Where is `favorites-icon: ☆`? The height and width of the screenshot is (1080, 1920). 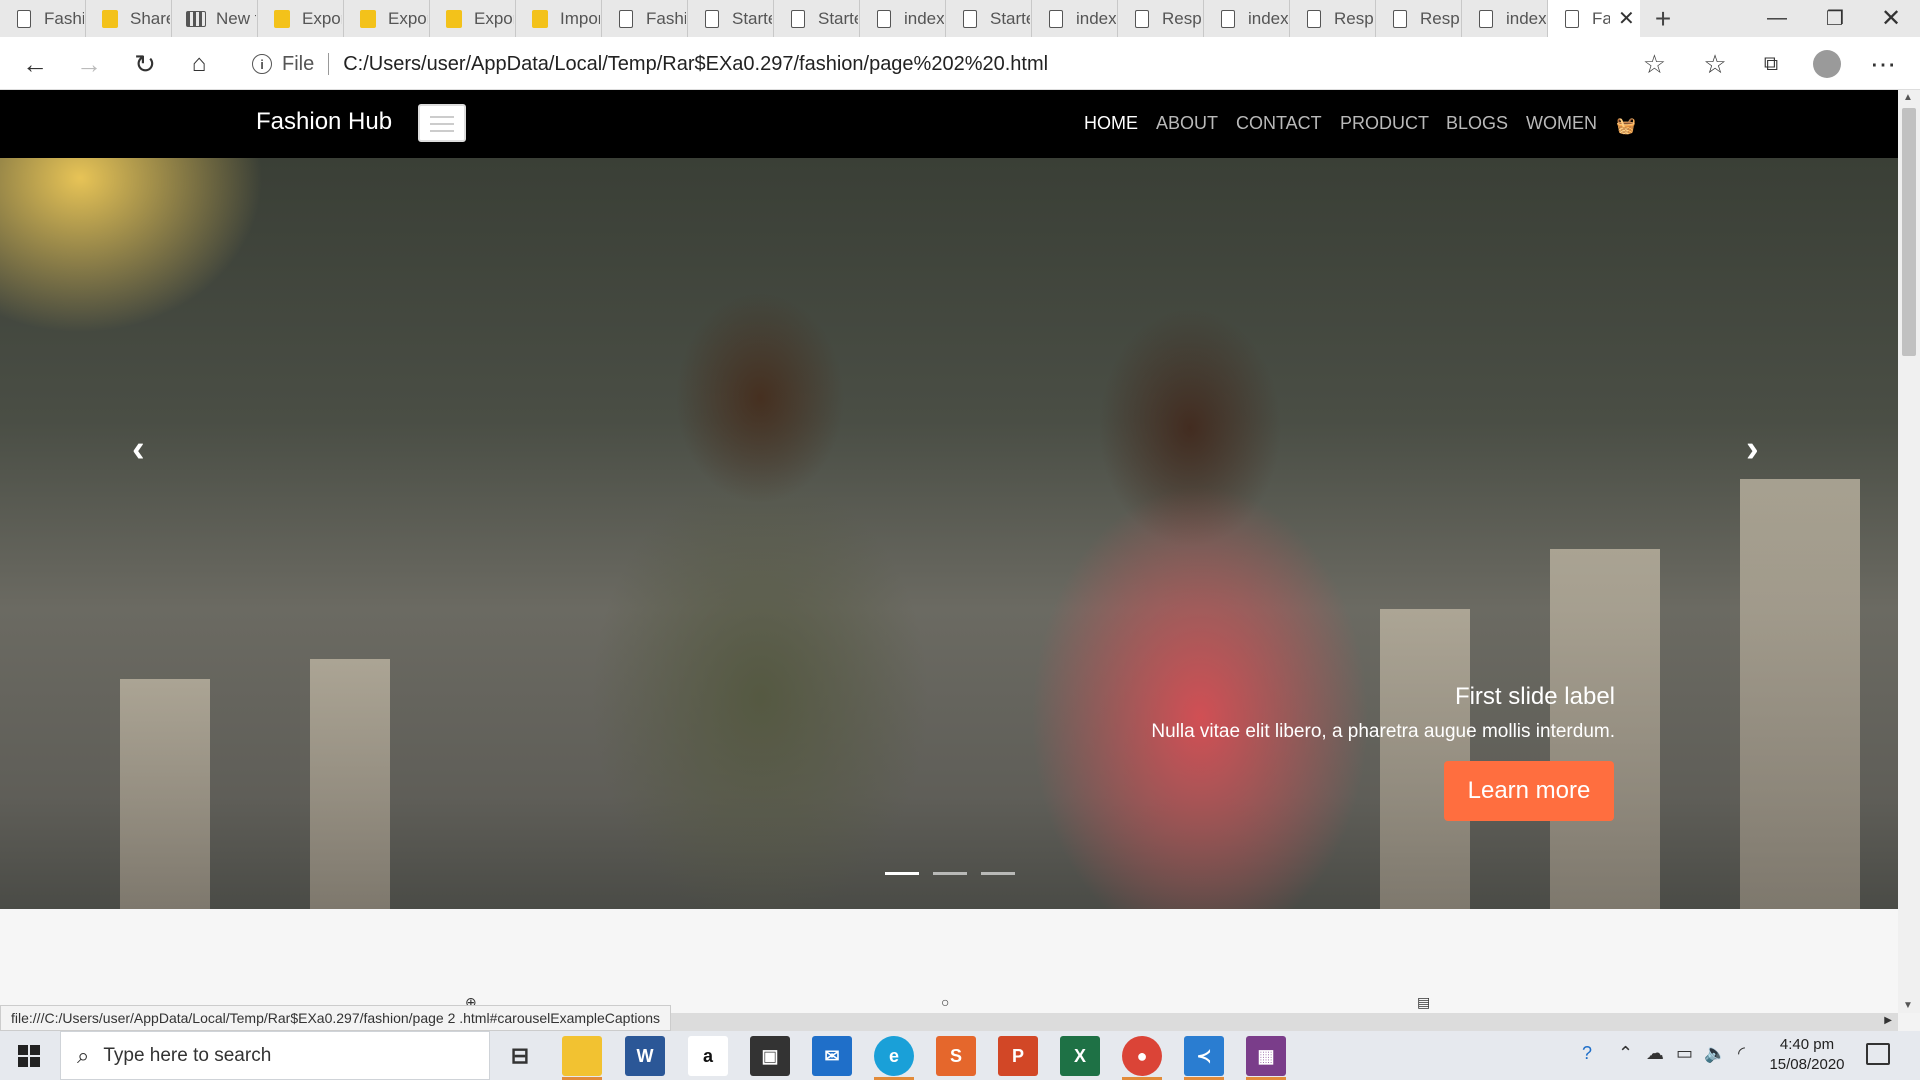 favorites-icon: ☆ is located at coordinates (1715, 64).